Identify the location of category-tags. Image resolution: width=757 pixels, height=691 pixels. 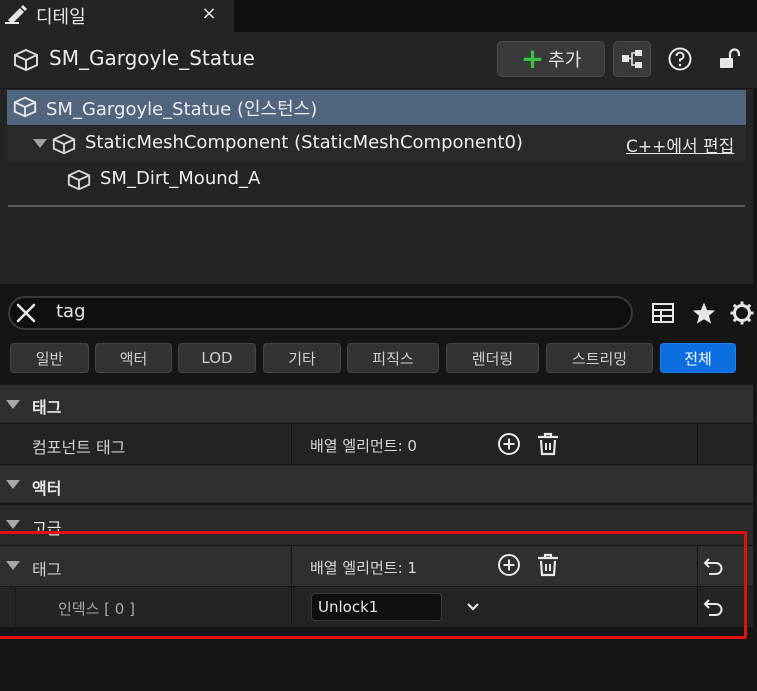
(376, 404).